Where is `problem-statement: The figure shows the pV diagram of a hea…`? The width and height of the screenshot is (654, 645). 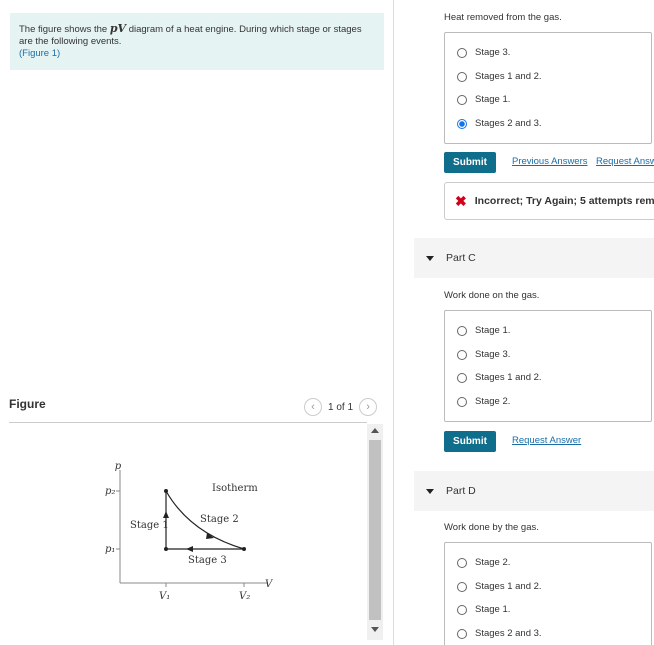
problem-statement: The figure shows the pV diagram of a hea… is located at coordinates (197, 41).